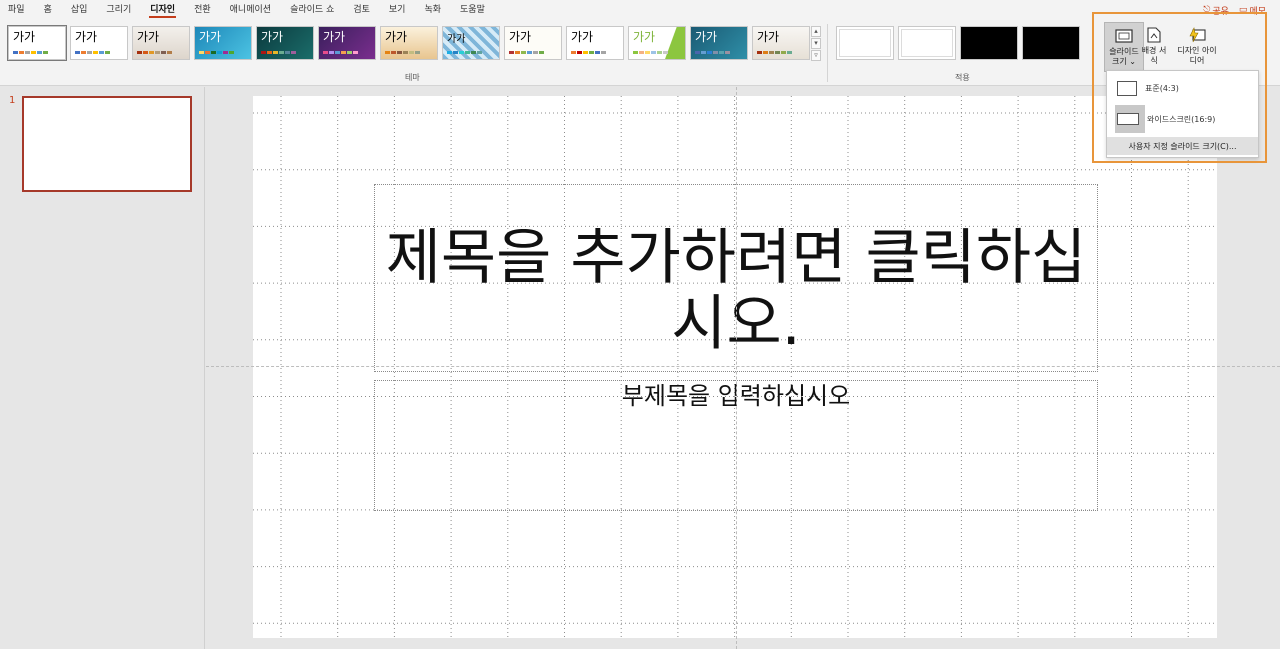 This screenshot has width=1280, height=649. Describe the element at coordinates (1124, 36) in the screenshot. I see `slide-size-icon` at that location.